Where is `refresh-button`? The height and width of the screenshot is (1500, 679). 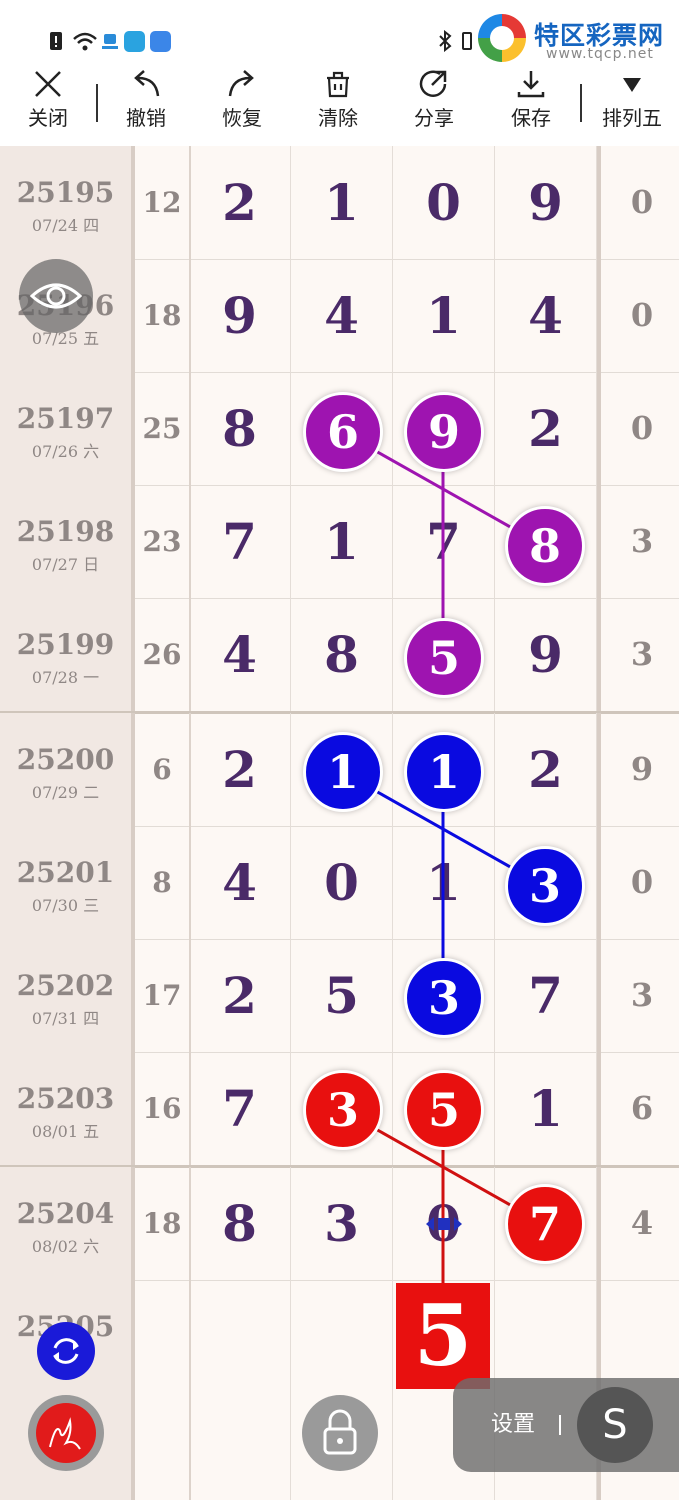
refresh-button is located at coordinates (66, 1351).